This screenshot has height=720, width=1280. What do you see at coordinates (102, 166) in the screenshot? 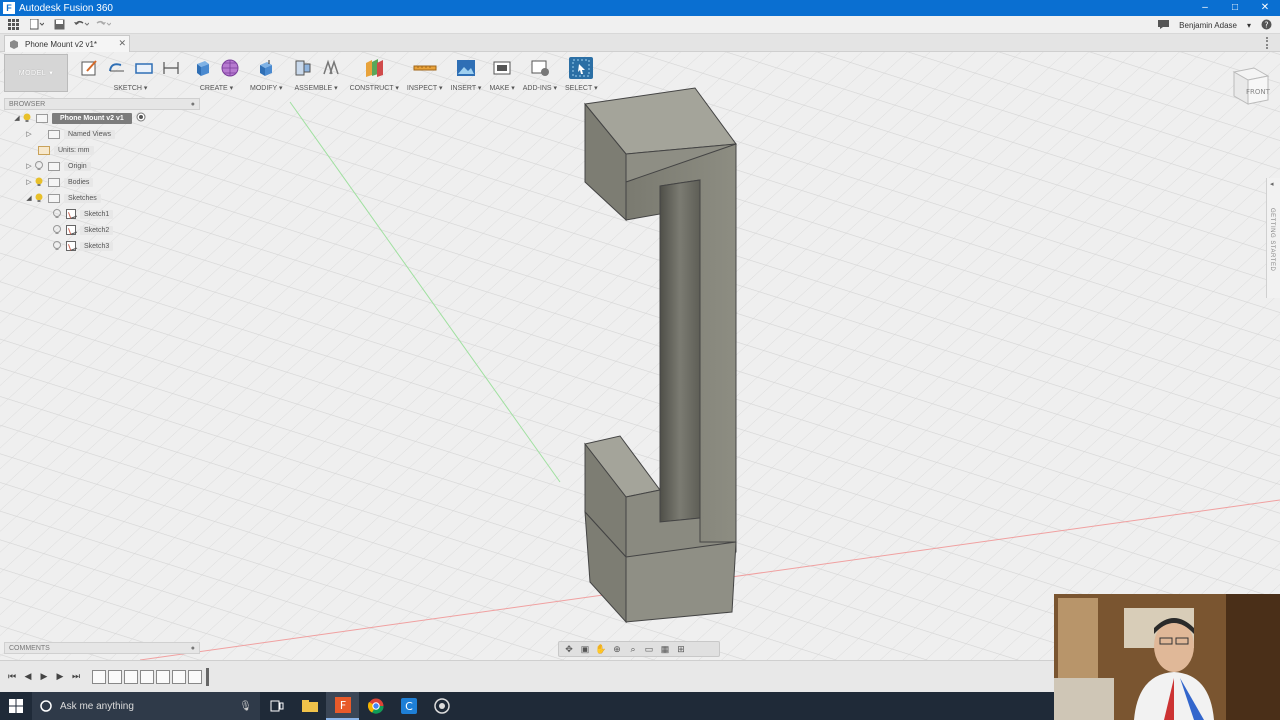
I see `tree-item-origin: ▷ Origin` at bounding box center [102, 166].